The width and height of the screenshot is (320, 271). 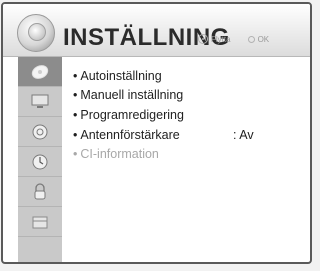 I want to click on menu-item-label: Antennförstärkare, so click(x=130, y=134).